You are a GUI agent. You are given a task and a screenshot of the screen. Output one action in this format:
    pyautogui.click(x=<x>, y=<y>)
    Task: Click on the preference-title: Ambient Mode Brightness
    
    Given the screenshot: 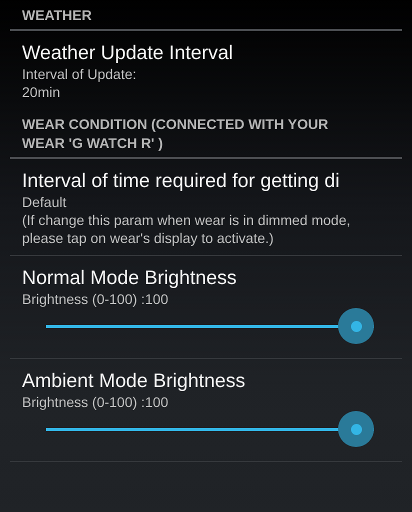 What is the action you would take?
    pyautogui.click(x=134, y=381)
    